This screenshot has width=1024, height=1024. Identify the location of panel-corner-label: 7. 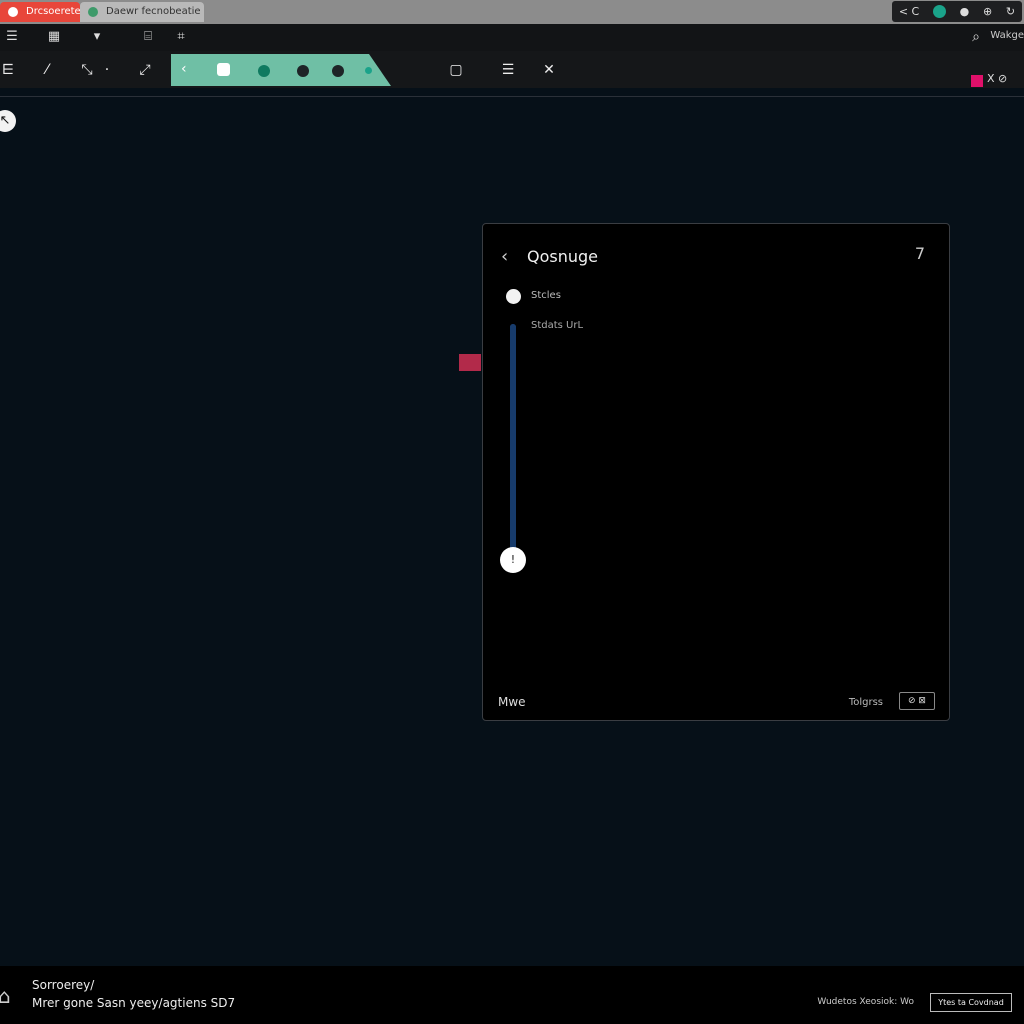
(920, 253).